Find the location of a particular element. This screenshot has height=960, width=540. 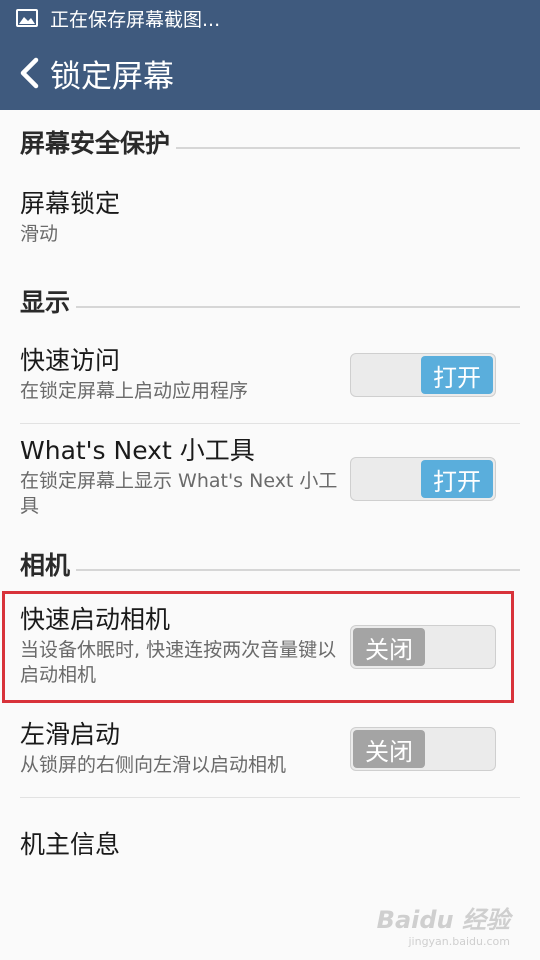

app-bar: 锁定屏幕 is located at coordinates (270, 73).